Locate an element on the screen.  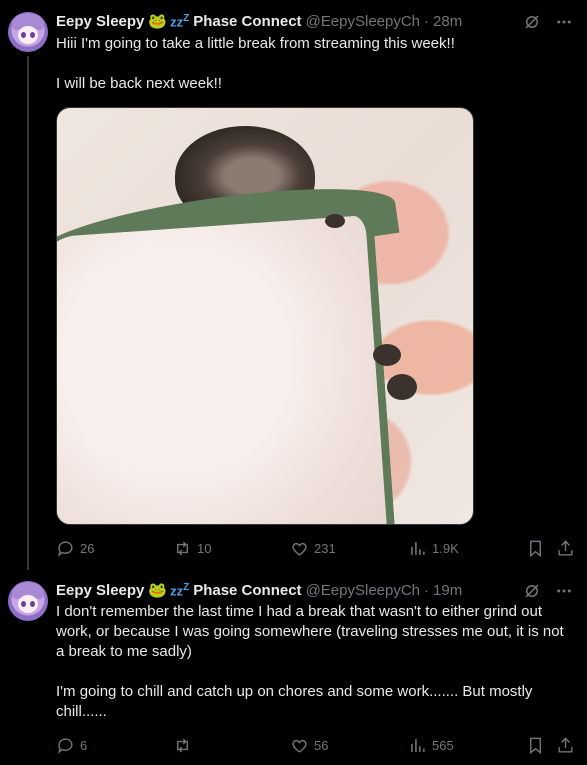
reply-button: 6 is located at coordinates (71, 745).